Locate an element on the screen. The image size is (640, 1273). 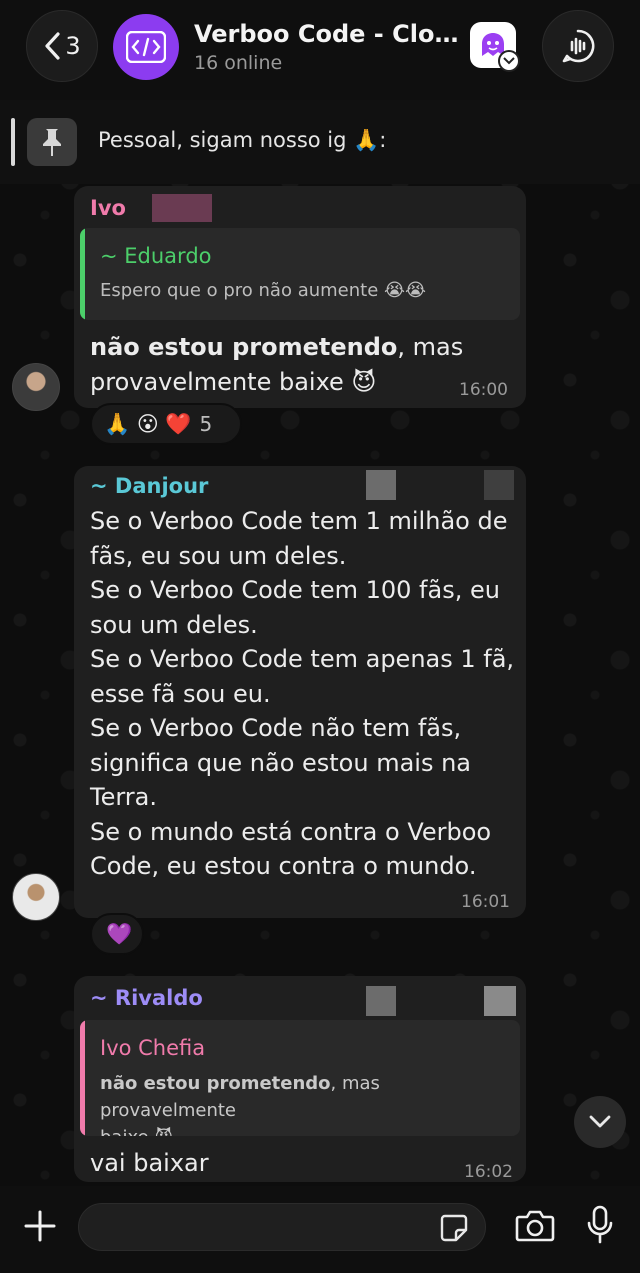
voice-call-button is located at coordinates (578, 46).